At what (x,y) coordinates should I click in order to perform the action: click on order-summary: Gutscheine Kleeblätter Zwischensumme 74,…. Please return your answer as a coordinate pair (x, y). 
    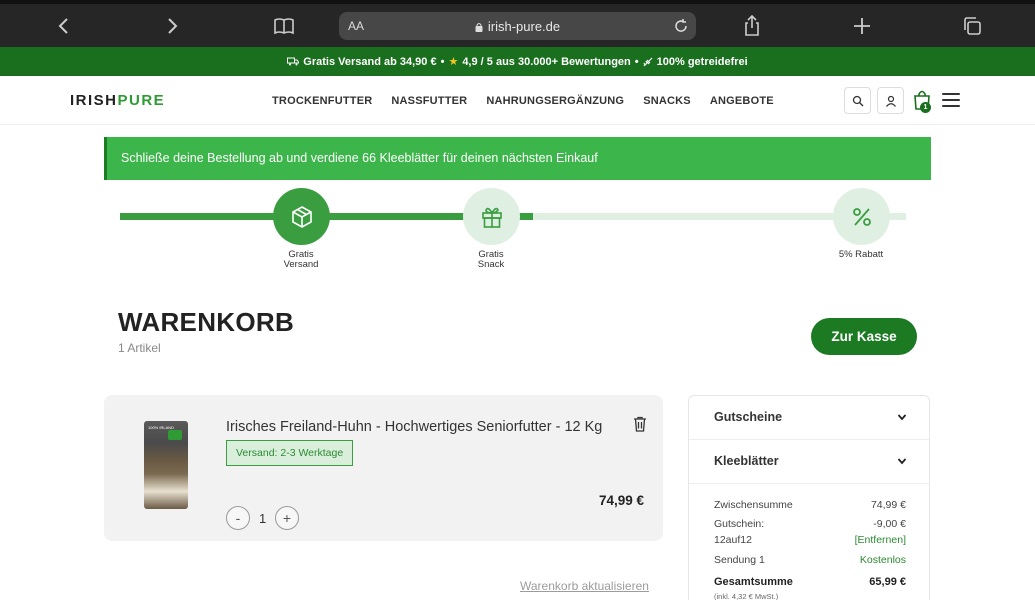
    Looking at the image, I should click on (809, 497).